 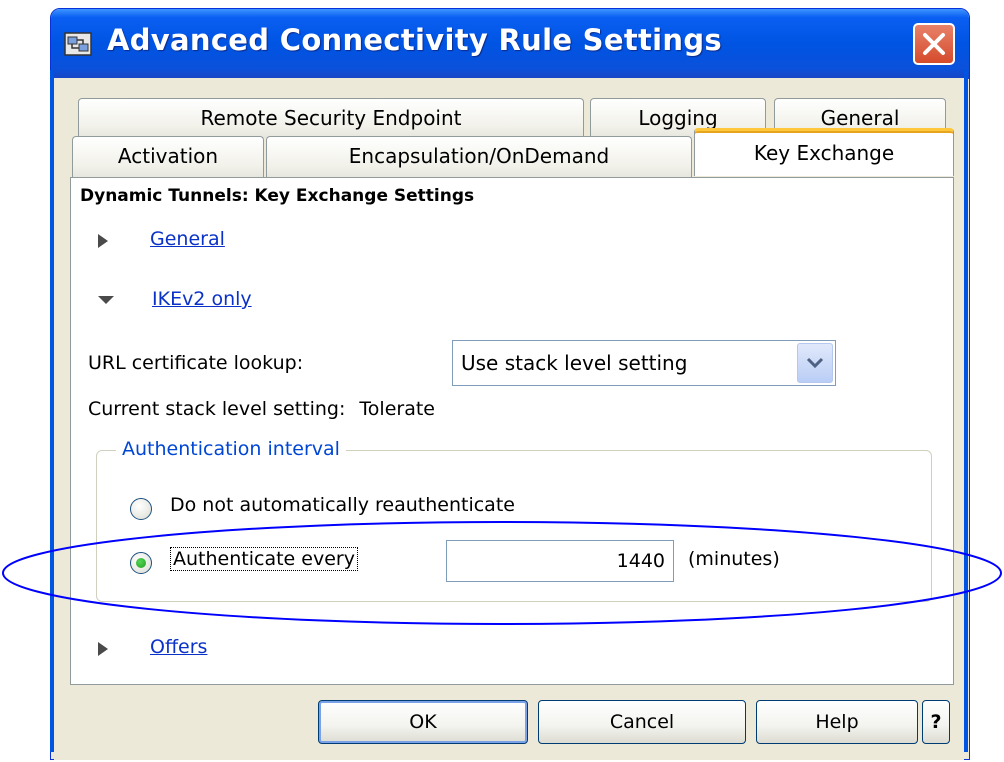 What do you see at coordinates (574, 363) in the screenshot?
I see `url-lookup-value: Use stack level setting` at bounding box center [574, 363].